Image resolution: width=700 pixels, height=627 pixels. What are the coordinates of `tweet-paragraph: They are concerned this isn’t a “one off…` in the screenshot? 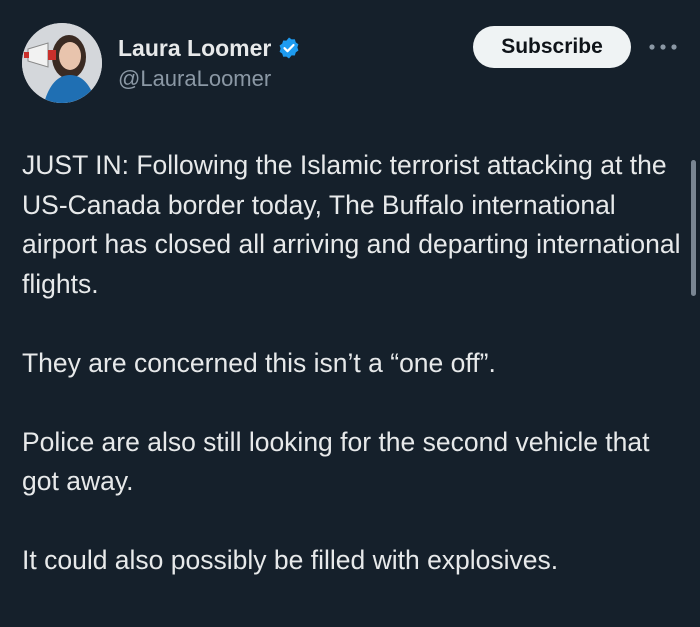 It's located at (259, 362).